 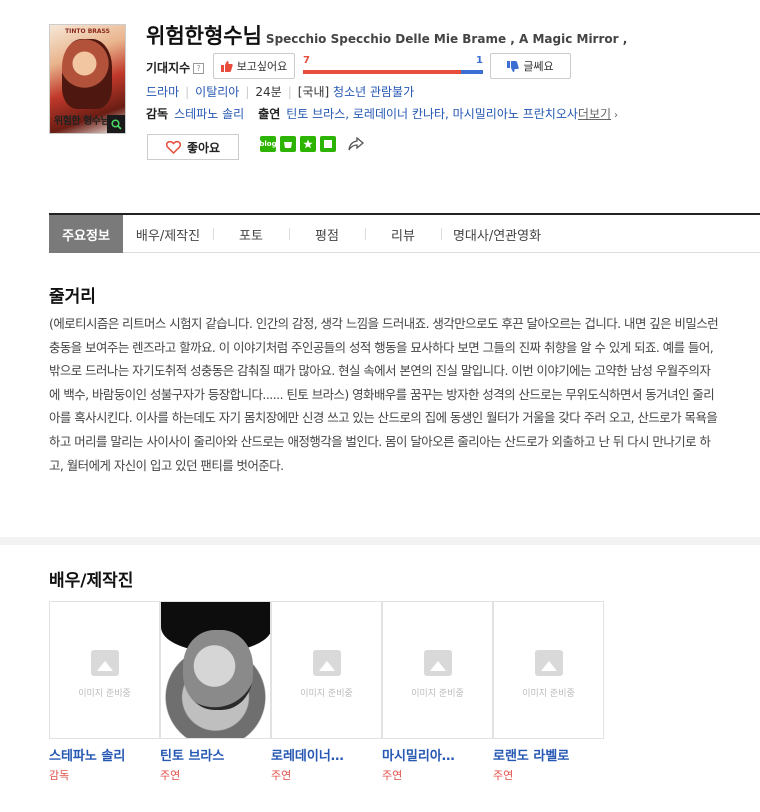 I want to click on like-button: 좋아요, so click(x=193, y=147).